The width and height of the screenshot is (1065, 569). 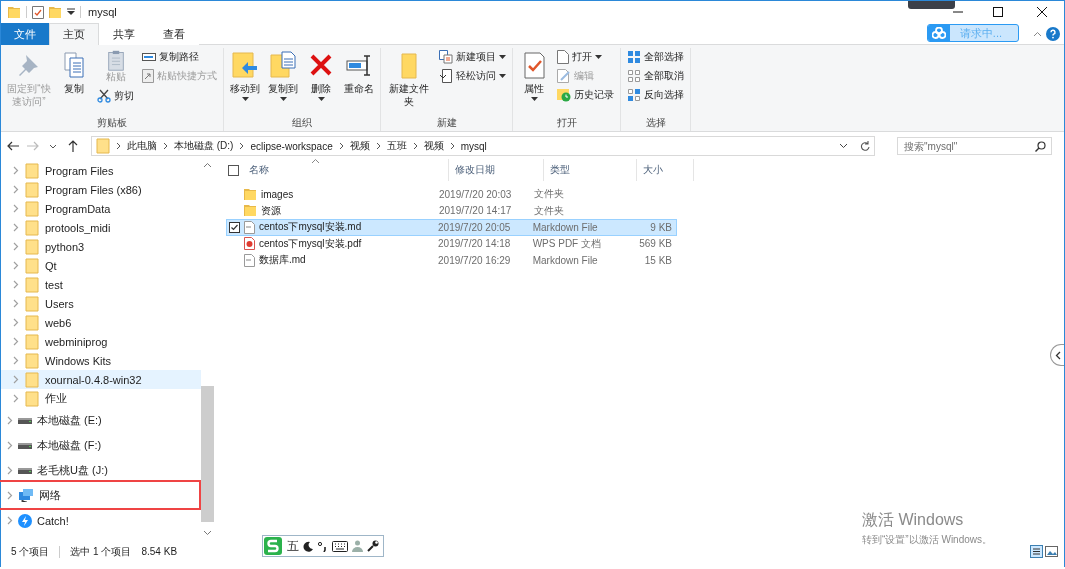 What do you see at coordinates (233, 170) in the screenshot?
I see `select-all-checkbox` at bounding box center [233, 170].